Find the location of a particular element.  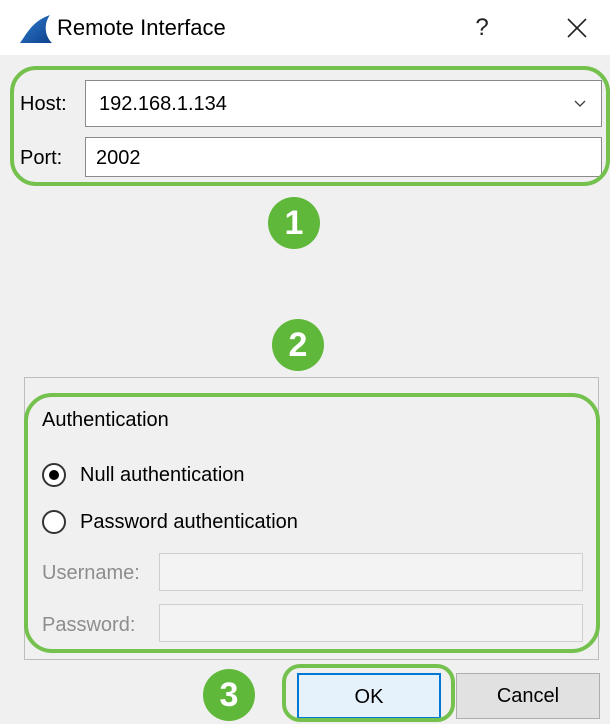

help-button: ? is located at coordinates (482, 28).